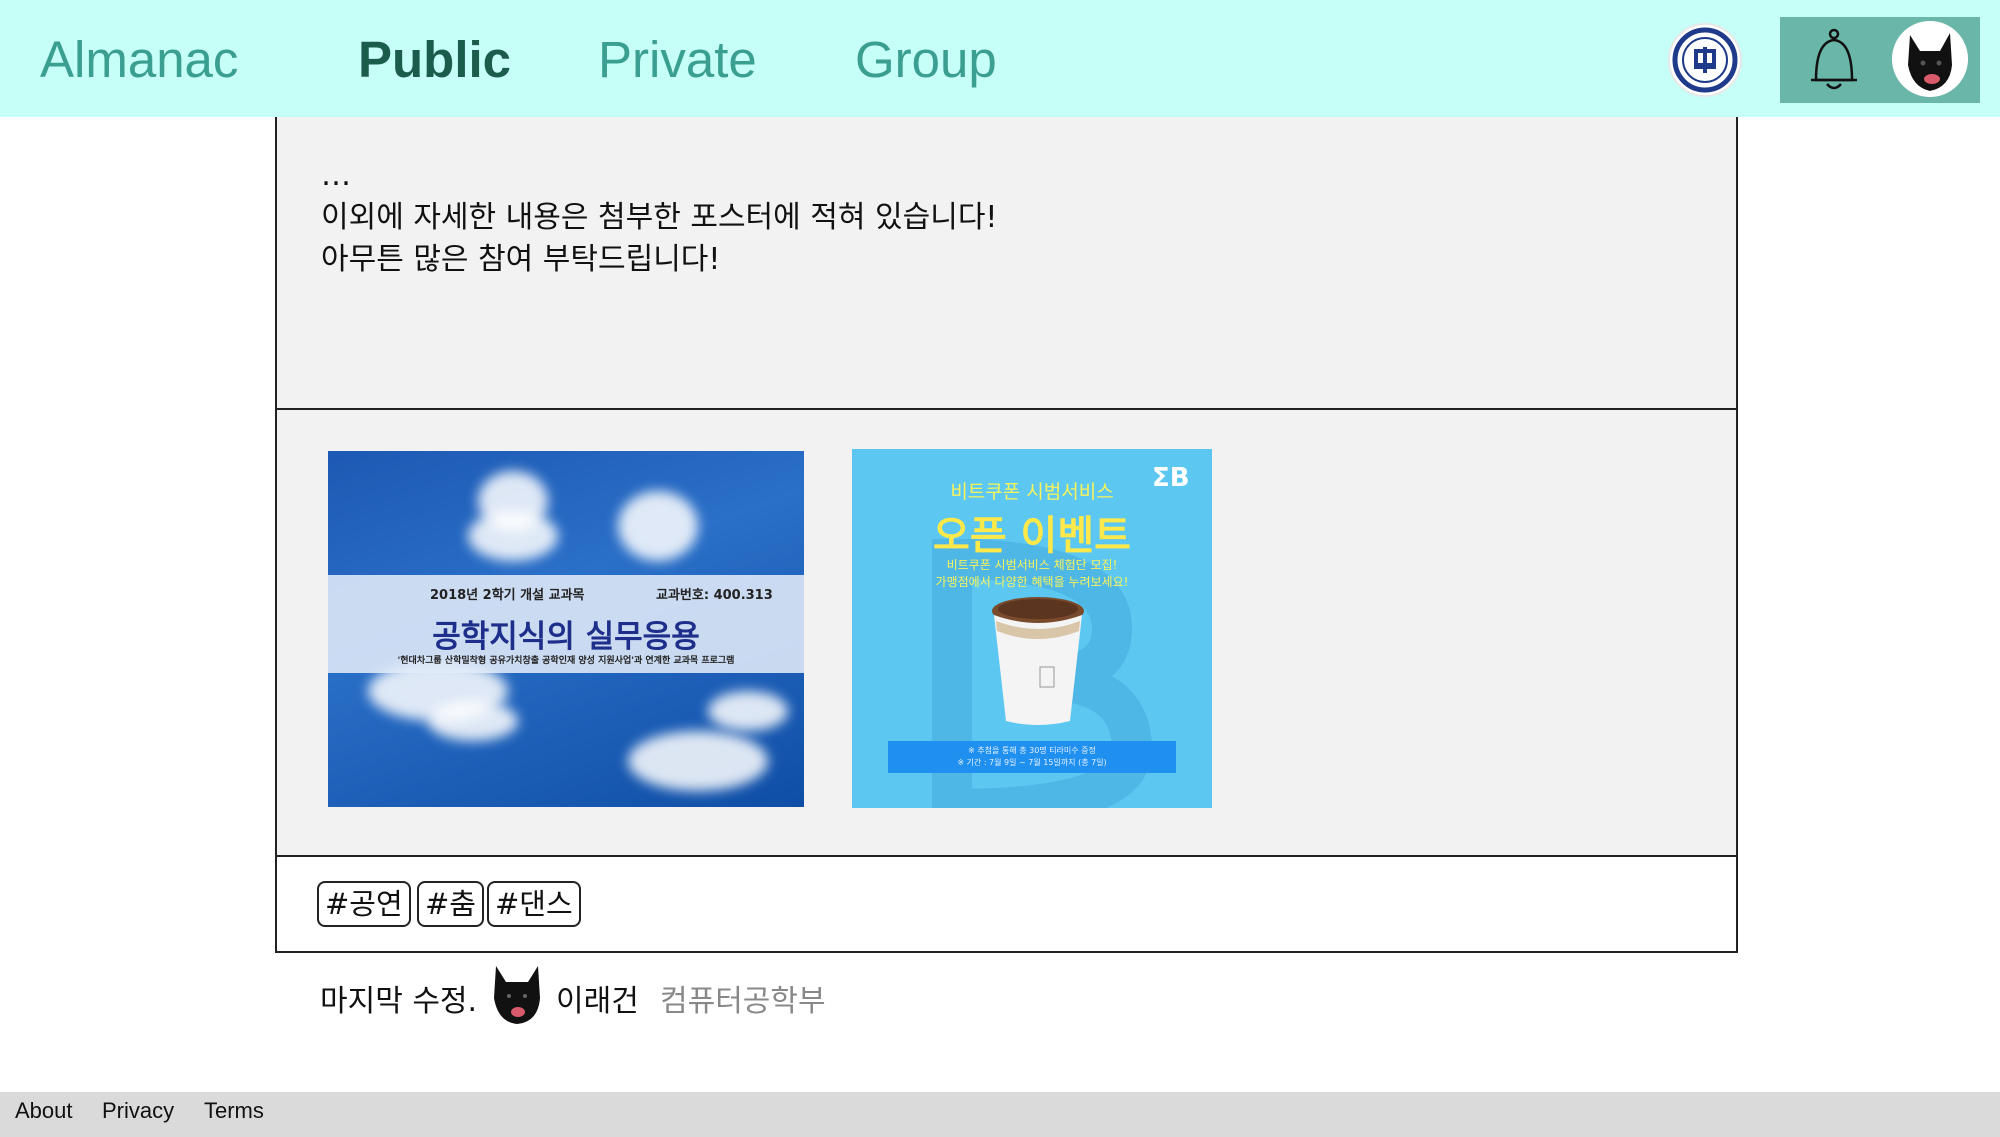 The width and height of the screenshot is (2000, 1137). I want to click on coffee-cup-icon, so click(1038, 662).